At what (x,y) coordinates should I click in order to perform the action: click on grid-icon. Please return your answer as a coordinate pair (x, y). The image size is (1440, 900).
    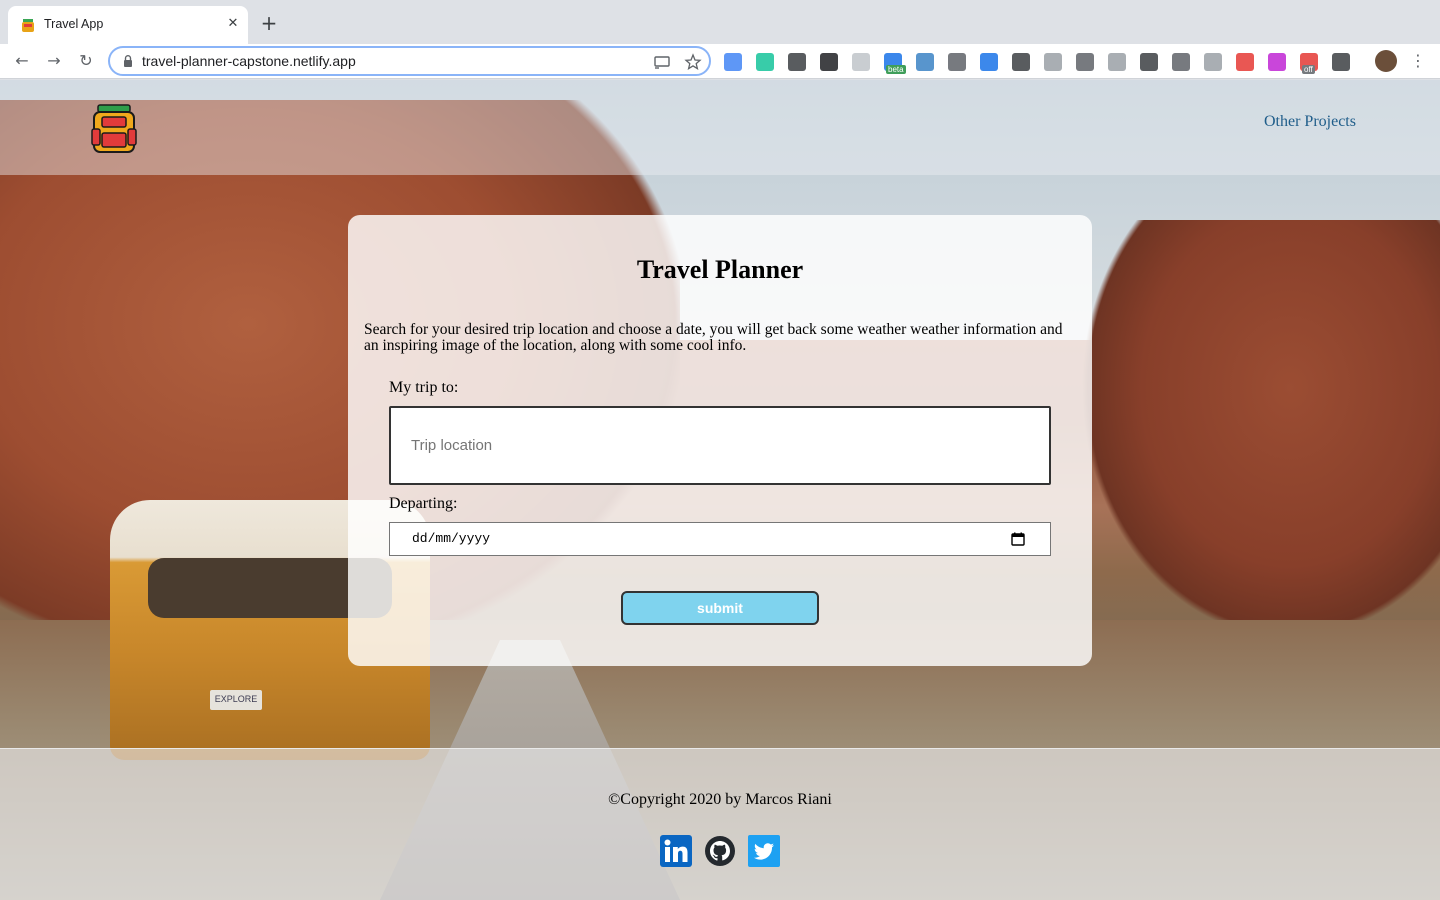
    Looking at the image, I should click on (861, 62).